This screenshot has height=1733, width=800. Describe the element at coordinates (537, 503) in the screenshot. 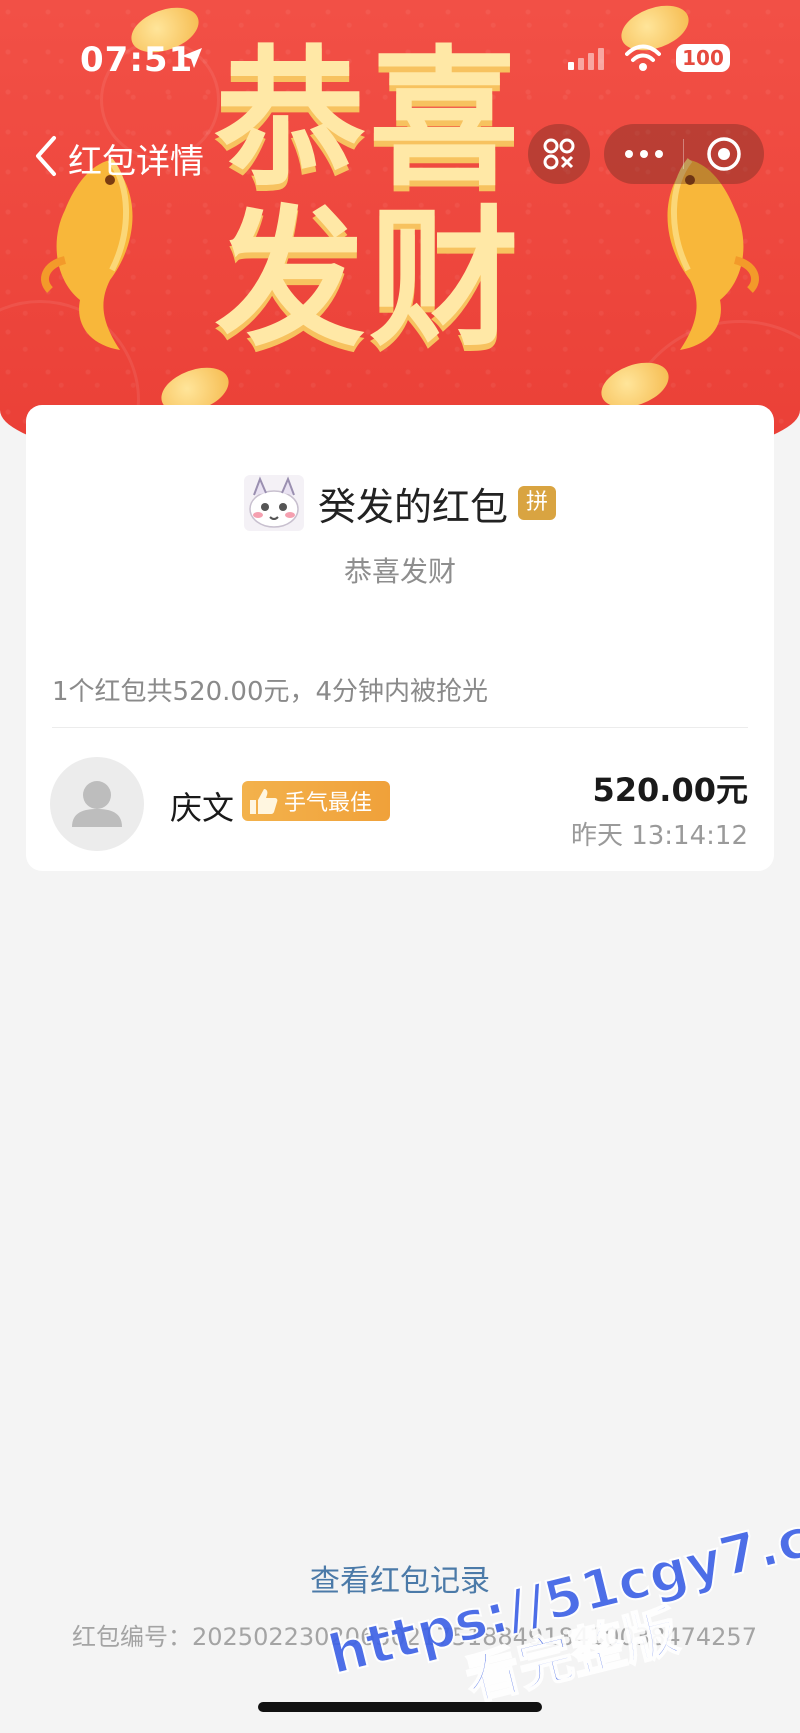

I see `group-packet-badge: 拼` at that location.